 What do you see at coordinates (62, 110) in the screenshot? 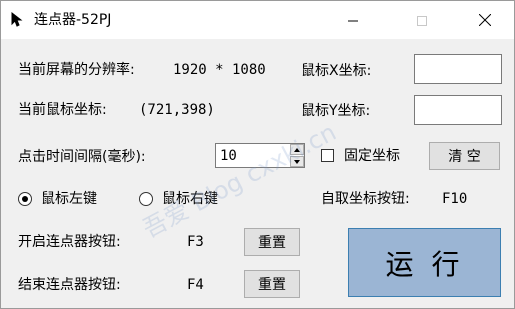
I see `mouse-coord-label: 当前鼠标坐标:` at bounding box center [62, 110].